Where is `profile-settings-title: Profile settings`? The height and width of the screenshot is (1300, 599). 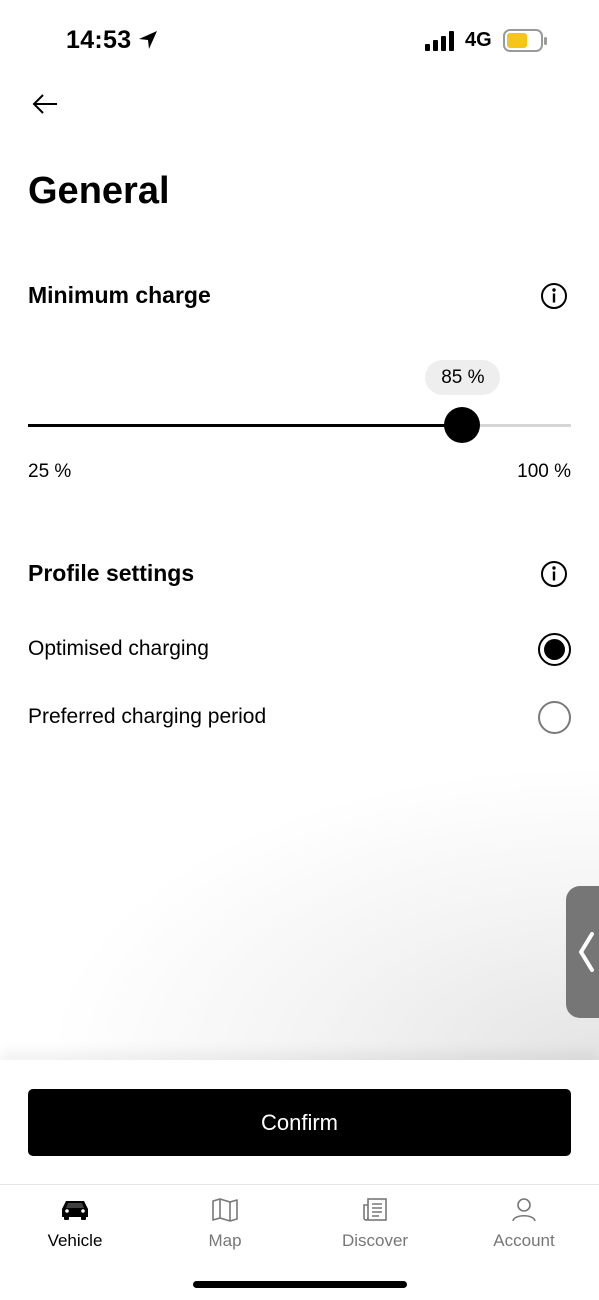
profile-settings-title: Profile settings is located at coordinates (111, 573).